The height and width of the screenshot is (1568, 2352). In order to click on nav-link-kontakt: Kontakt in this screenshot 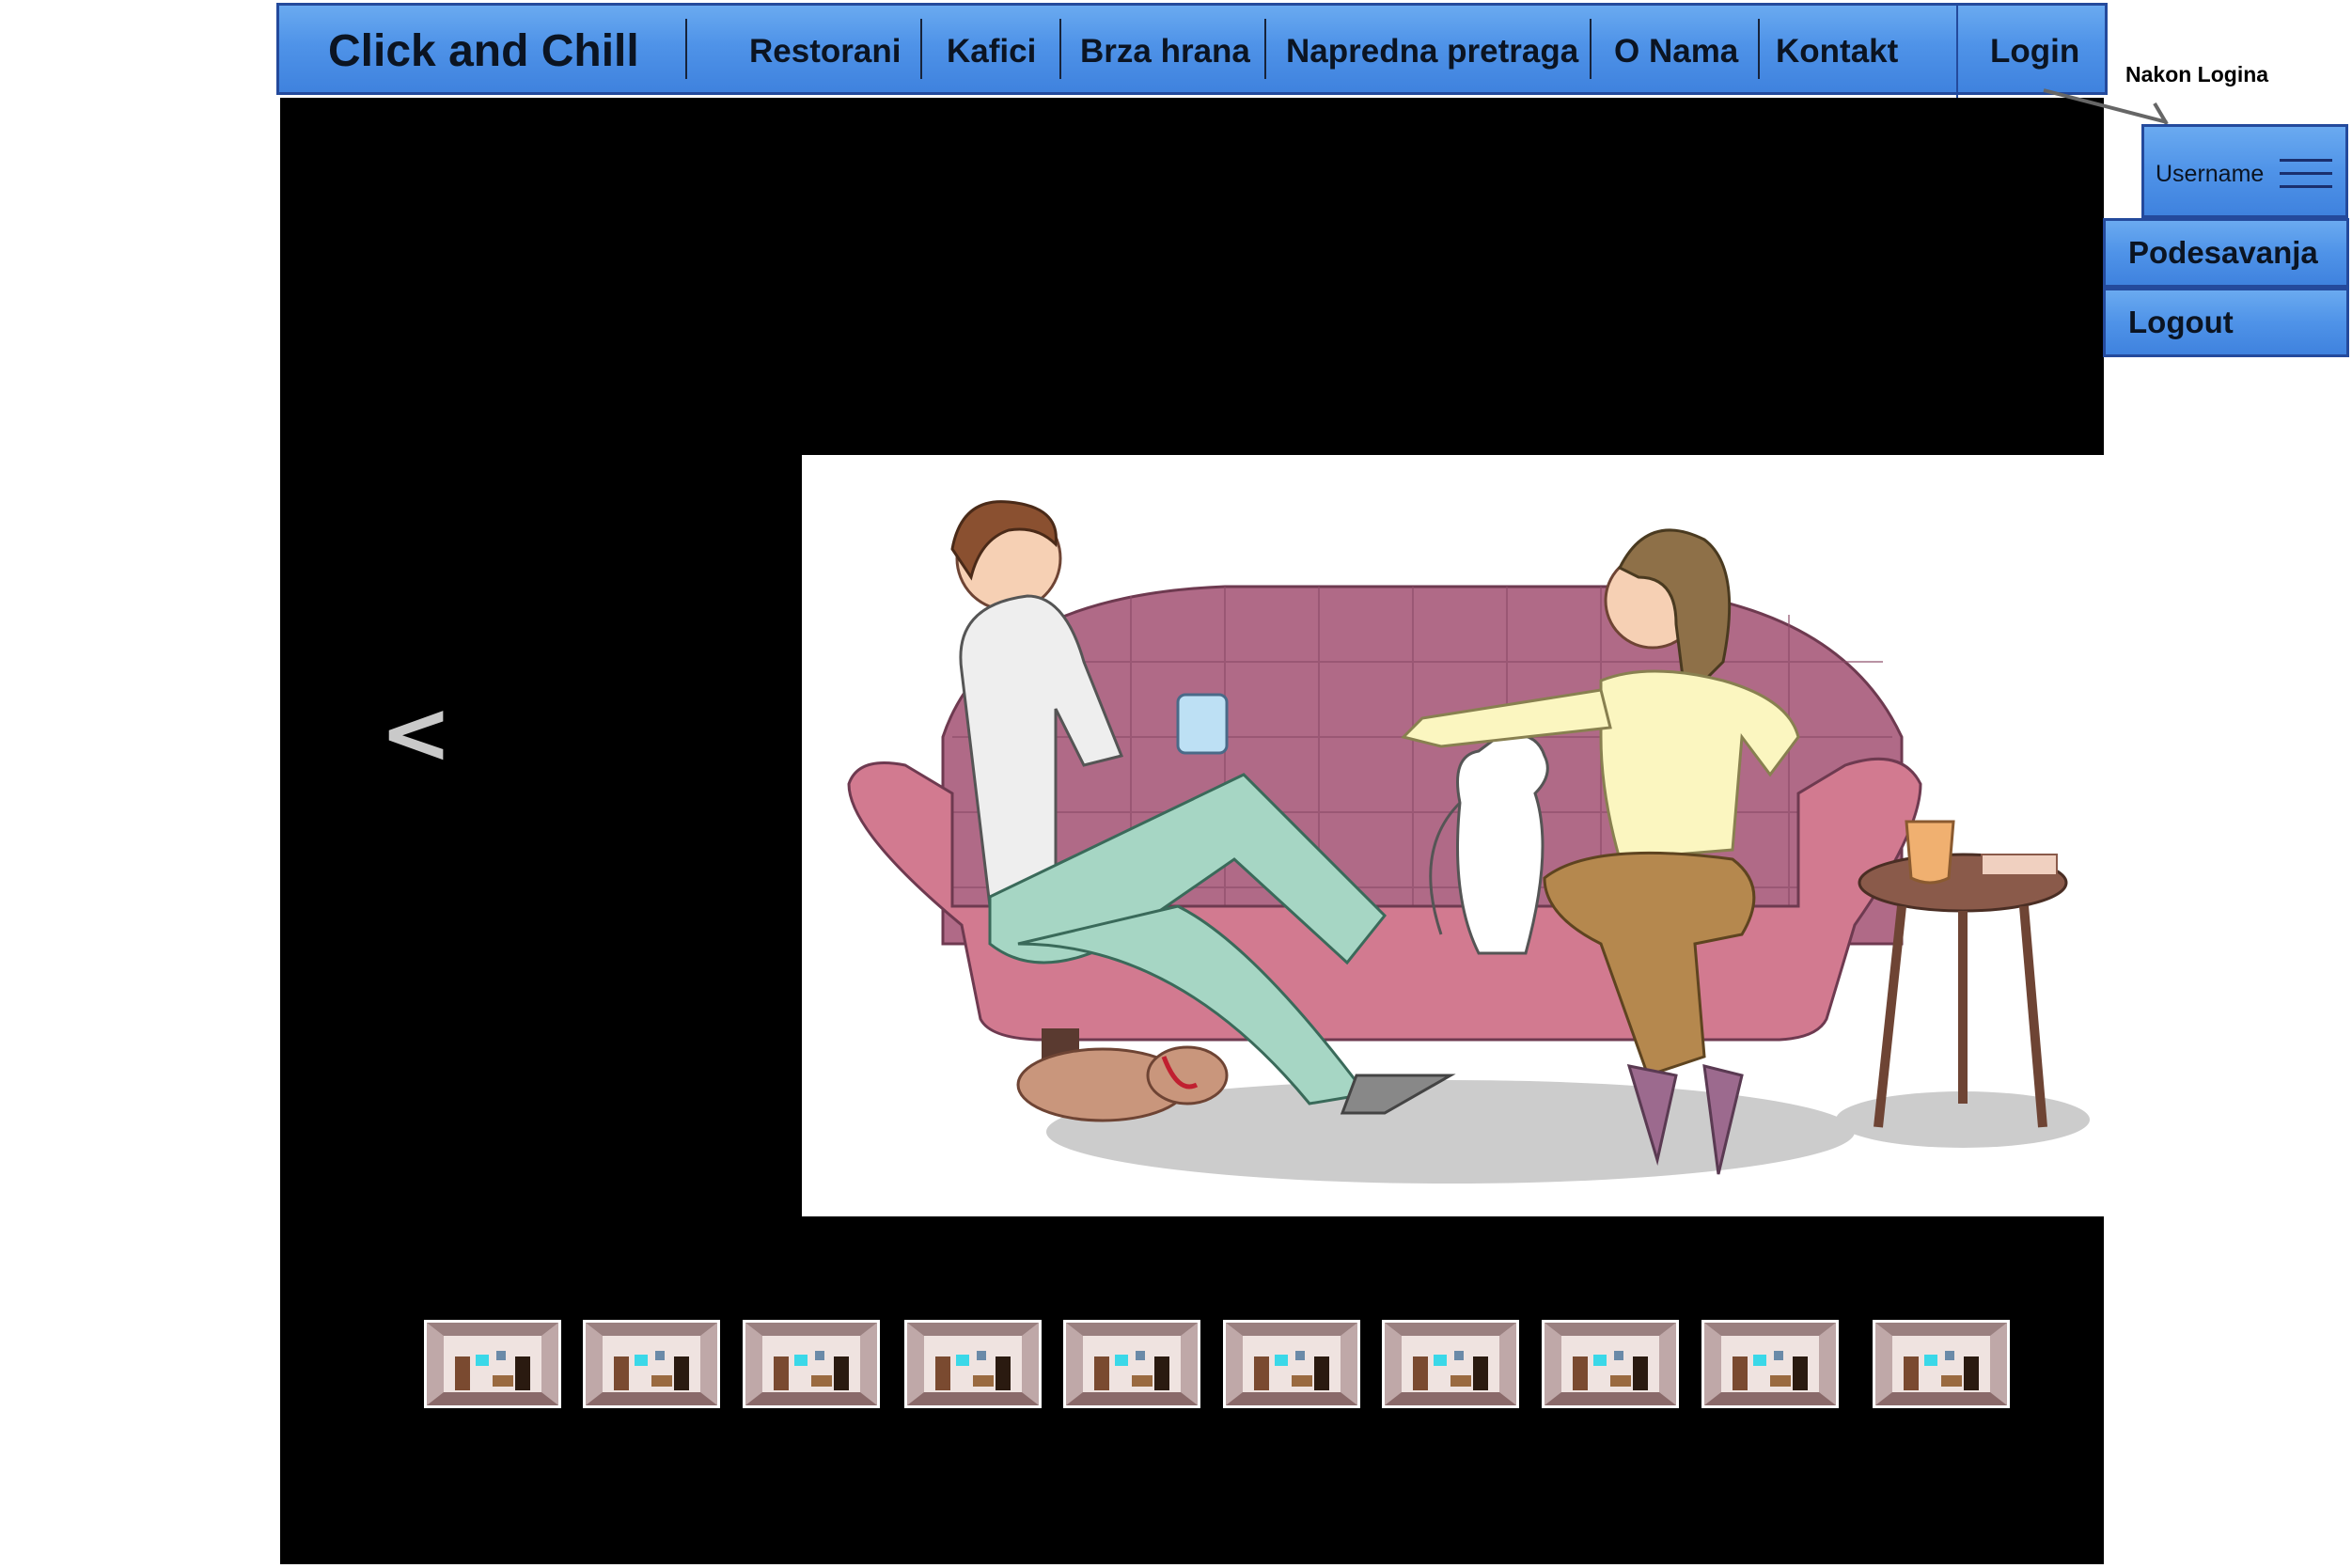, I will do `click(1837, 52)`.